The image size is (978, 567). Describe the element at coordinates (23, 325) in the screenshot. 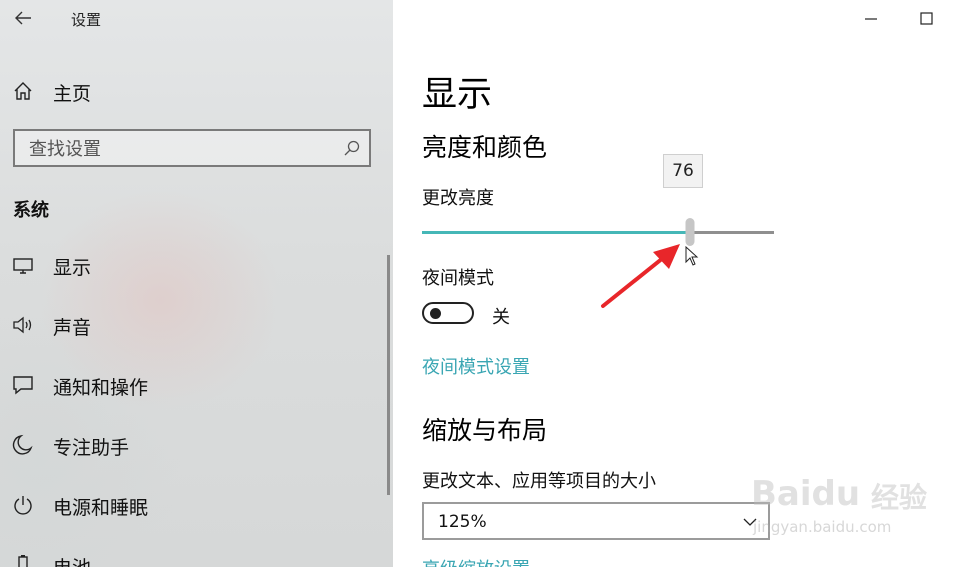

I see `speaker-icon` at that location.